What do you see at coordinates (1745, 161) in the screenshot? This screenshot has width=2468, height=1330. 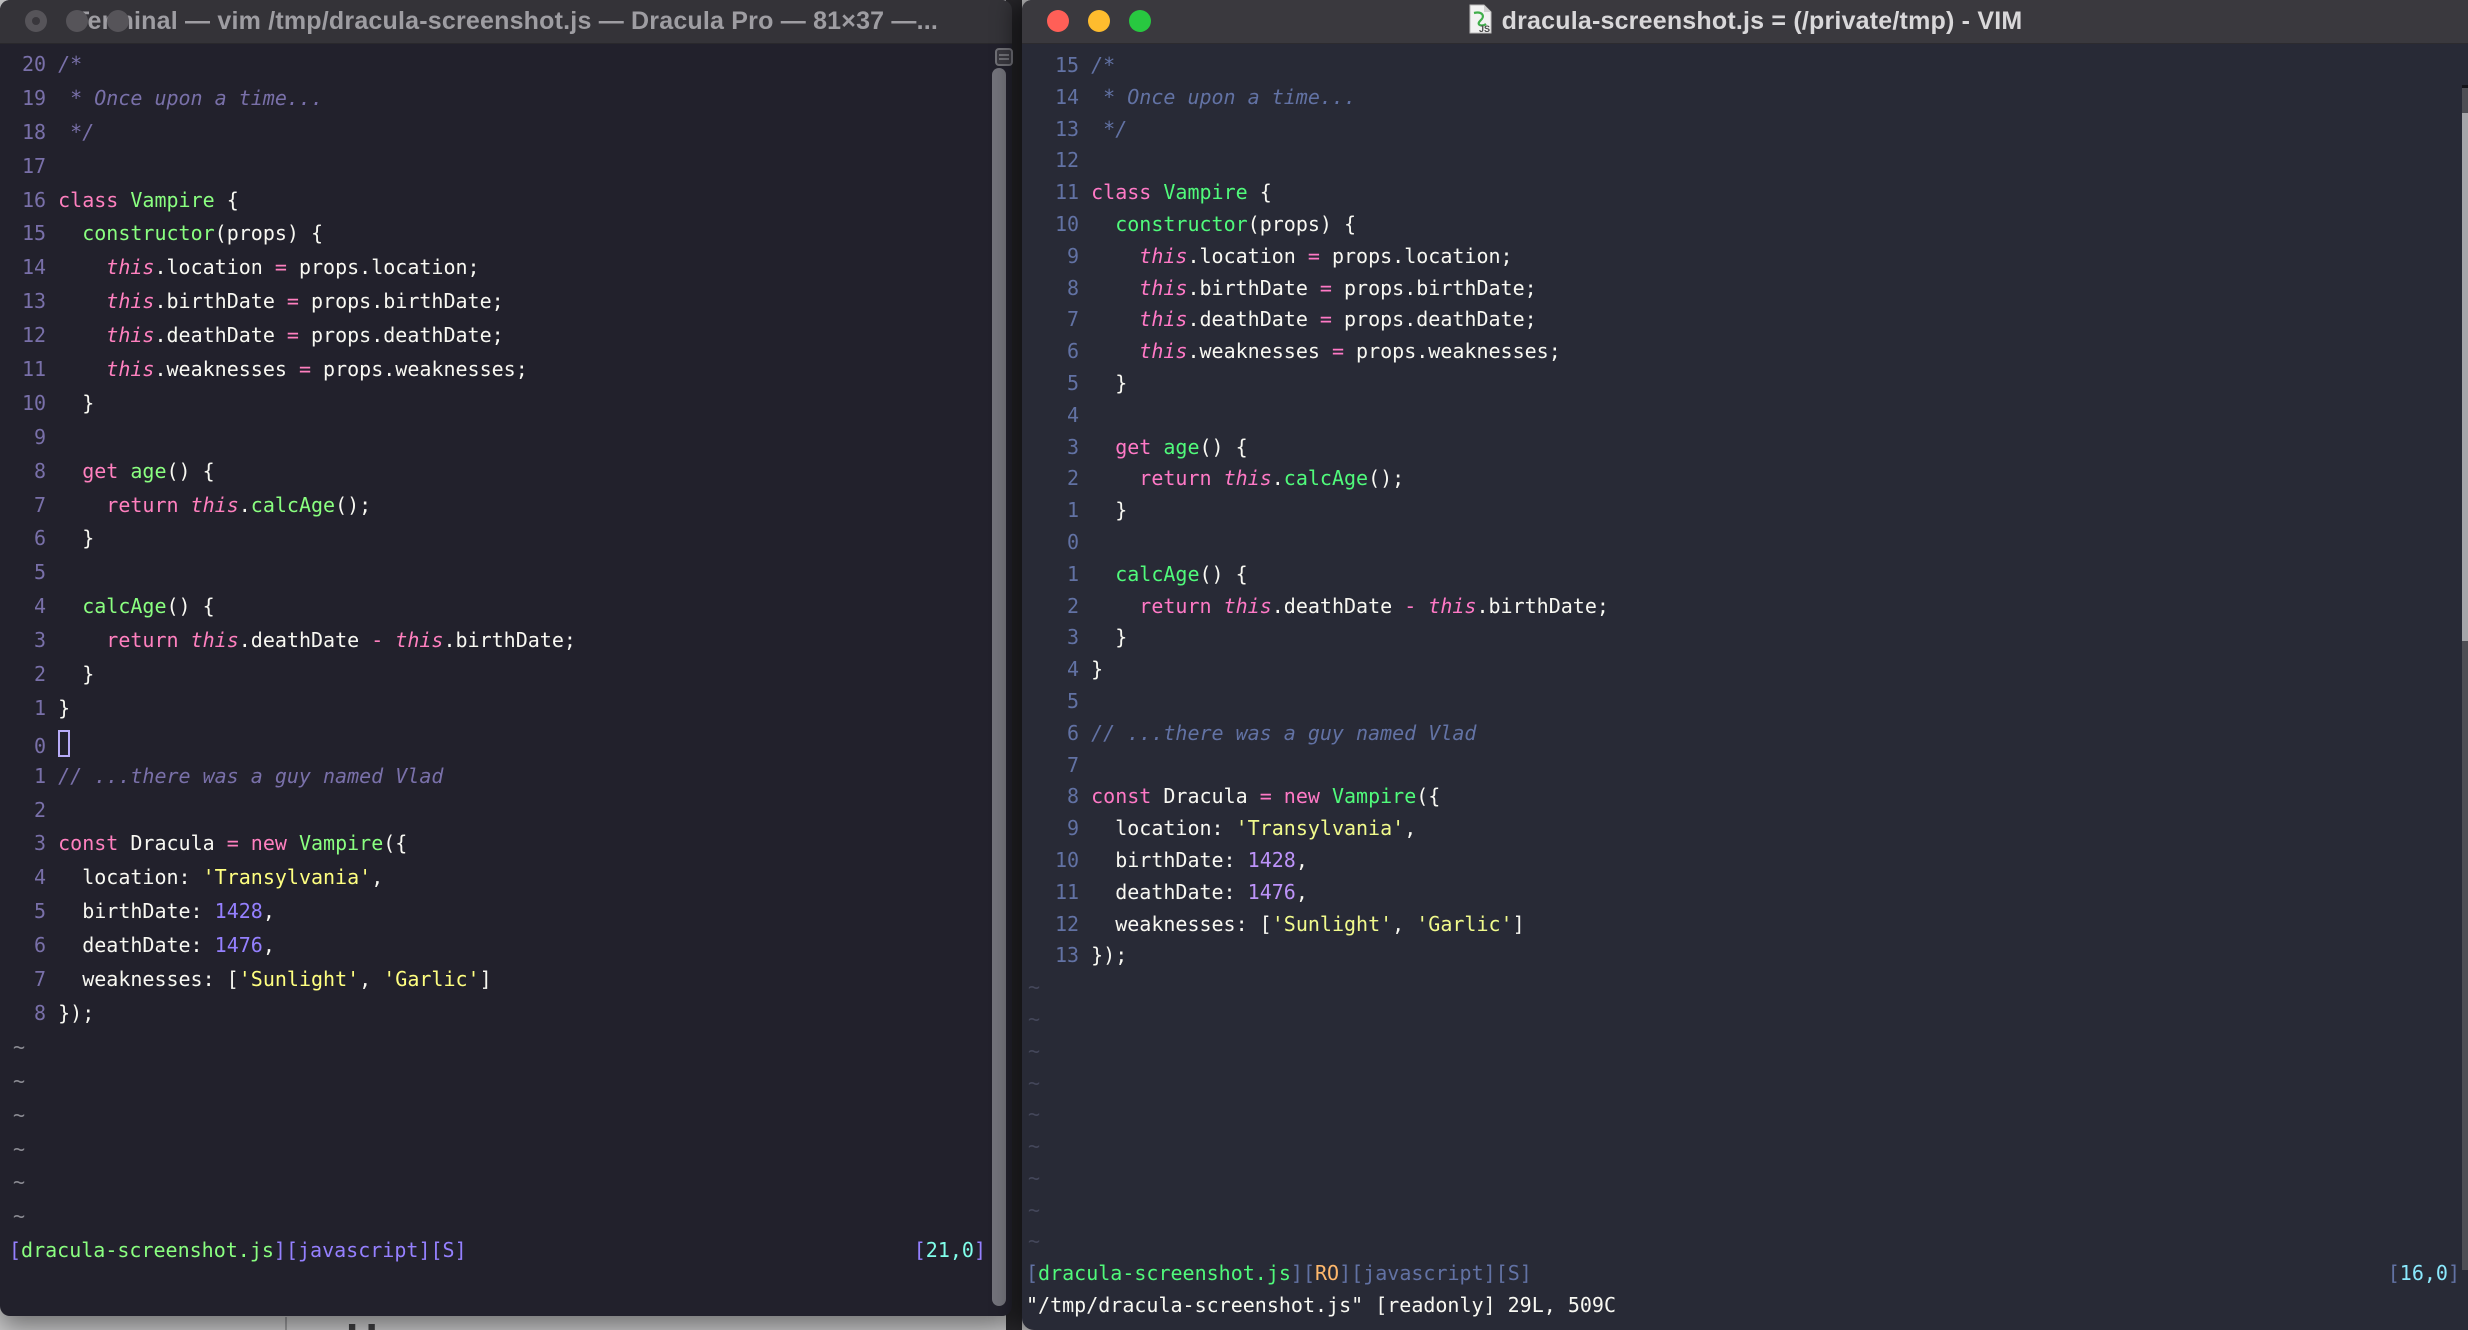 I see `code-line: 12` at bounding box center [1745, 161].